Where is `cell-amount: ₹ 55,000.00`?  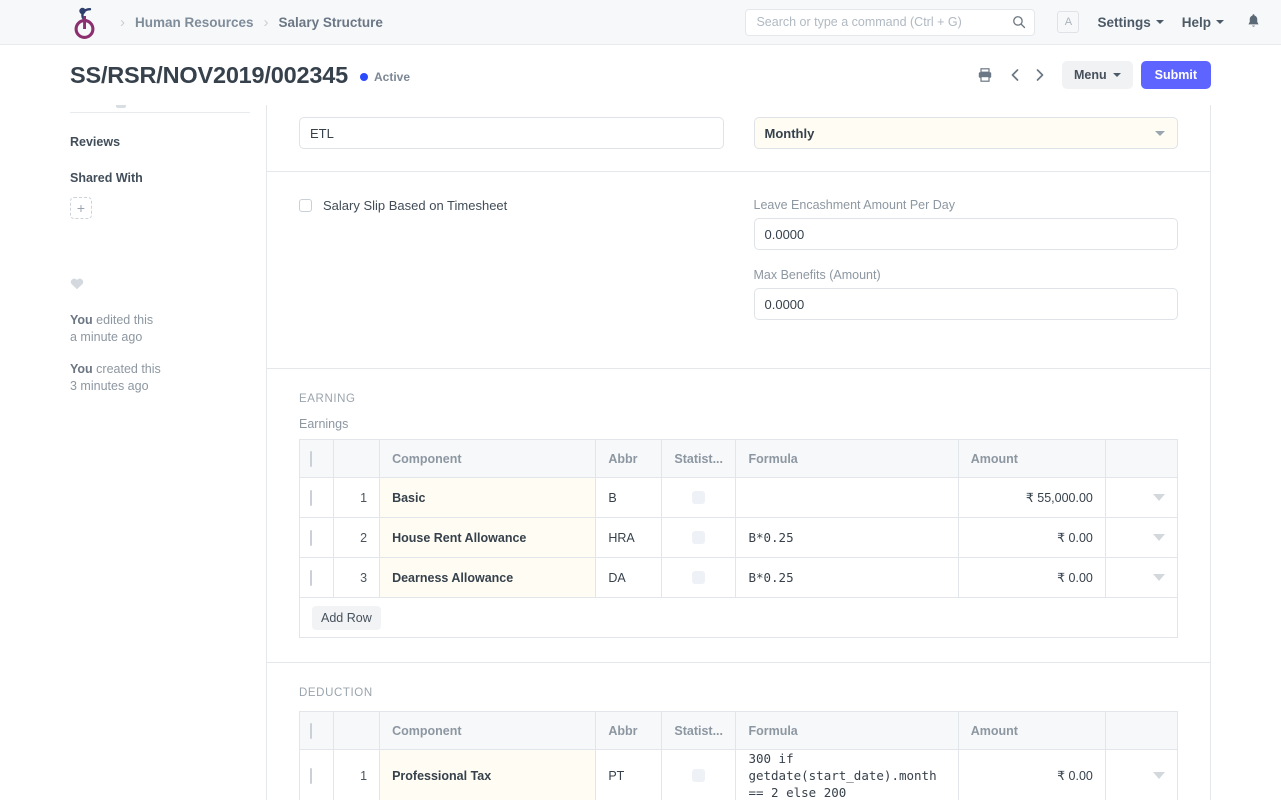 cell-amount: ₹ 55,000.00 is located at coordinates (1031, 497).